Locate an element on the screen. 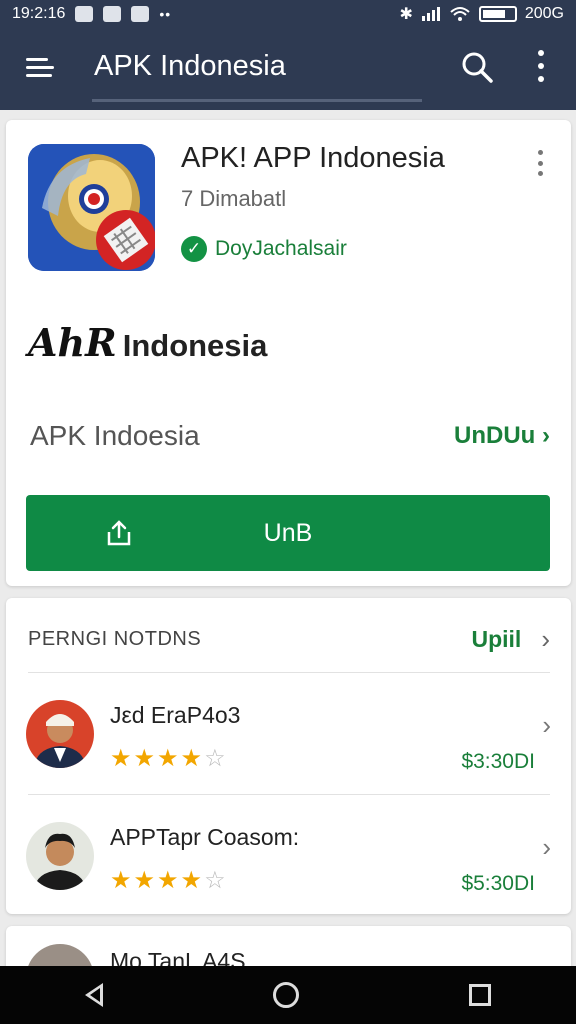 Image resolution: width=576 pixels, height=1024 pixels. app-name: APK! APP Indonesia is located at coordinates (313, 158).